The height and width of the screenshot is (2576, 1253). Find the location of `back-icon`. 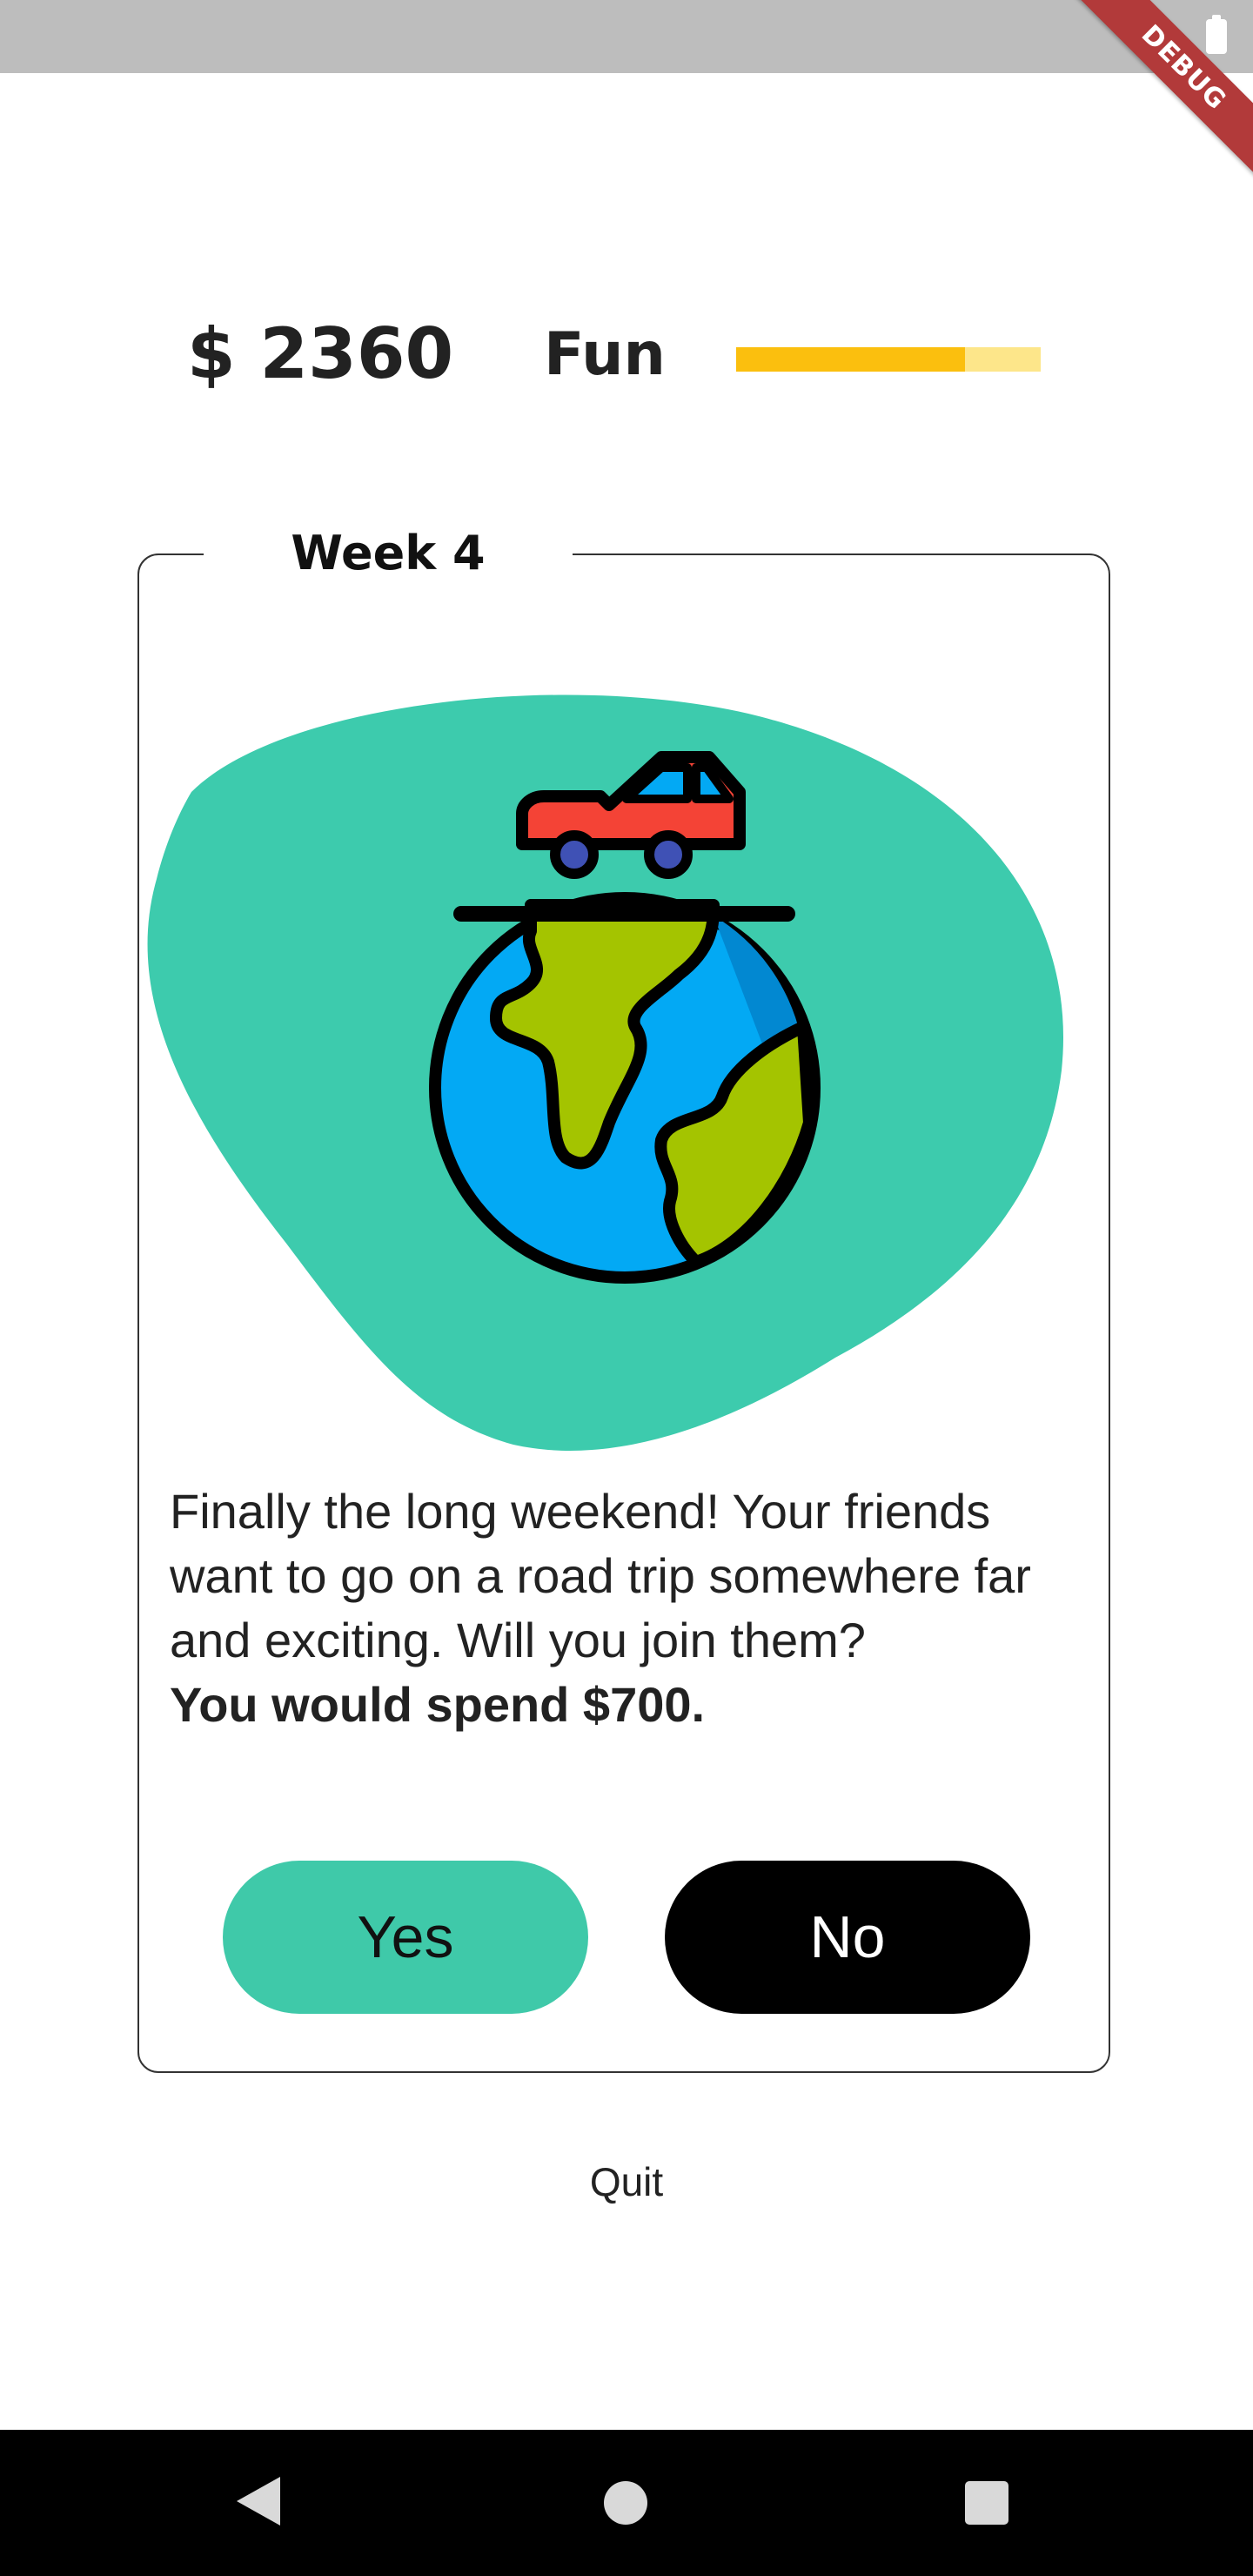

back-icon is located at coordinates (258, 2501).